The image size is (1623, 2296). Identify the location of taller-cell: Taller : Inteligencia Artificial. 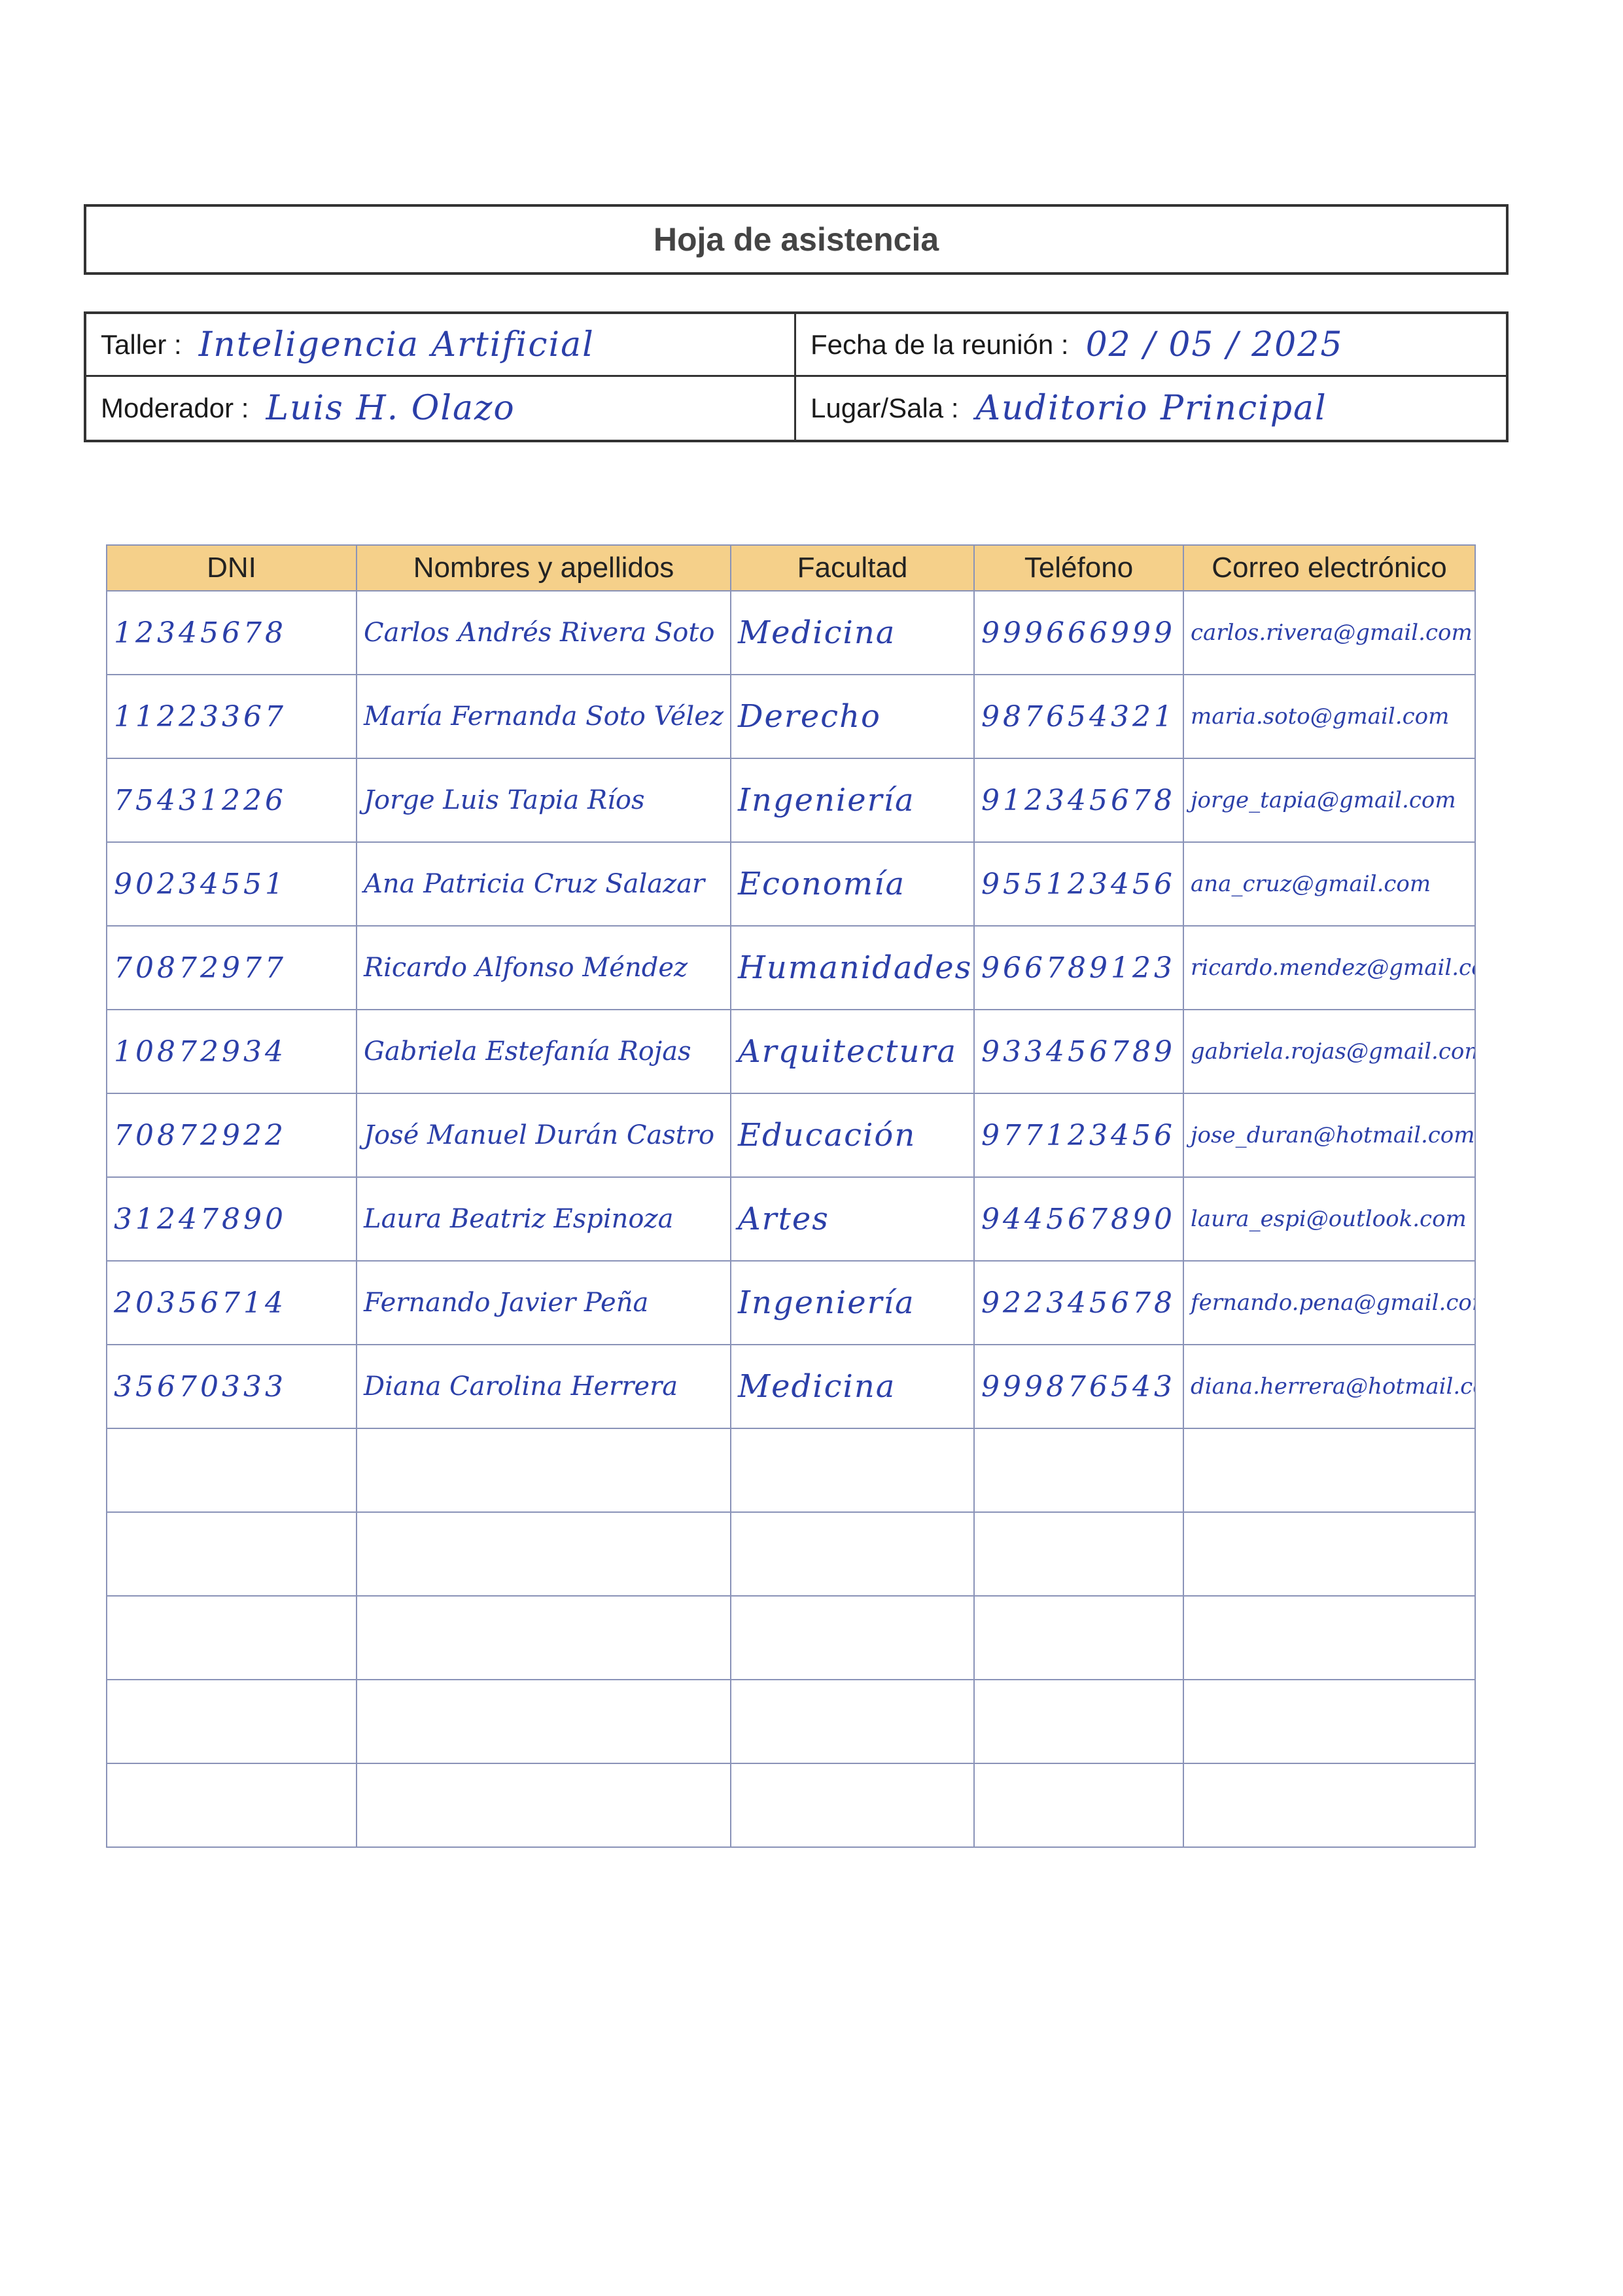
(441, 345).